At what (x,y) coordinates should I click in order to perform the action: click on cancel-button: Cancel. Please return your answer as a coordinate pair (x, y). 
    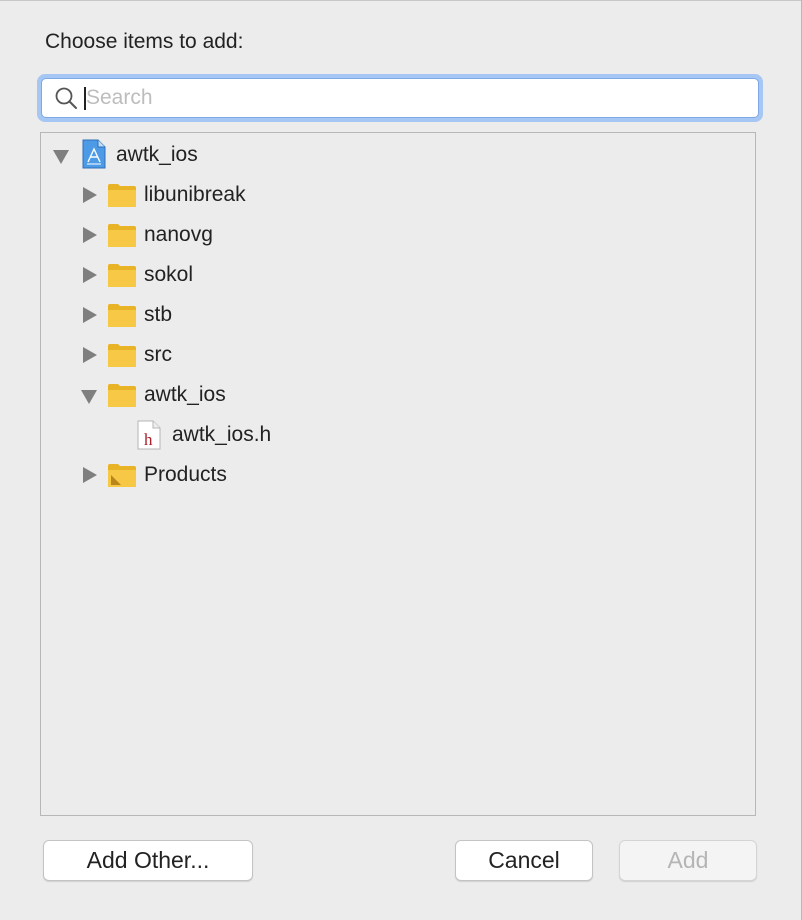
    Looking at the image, I should click on (524, 860).